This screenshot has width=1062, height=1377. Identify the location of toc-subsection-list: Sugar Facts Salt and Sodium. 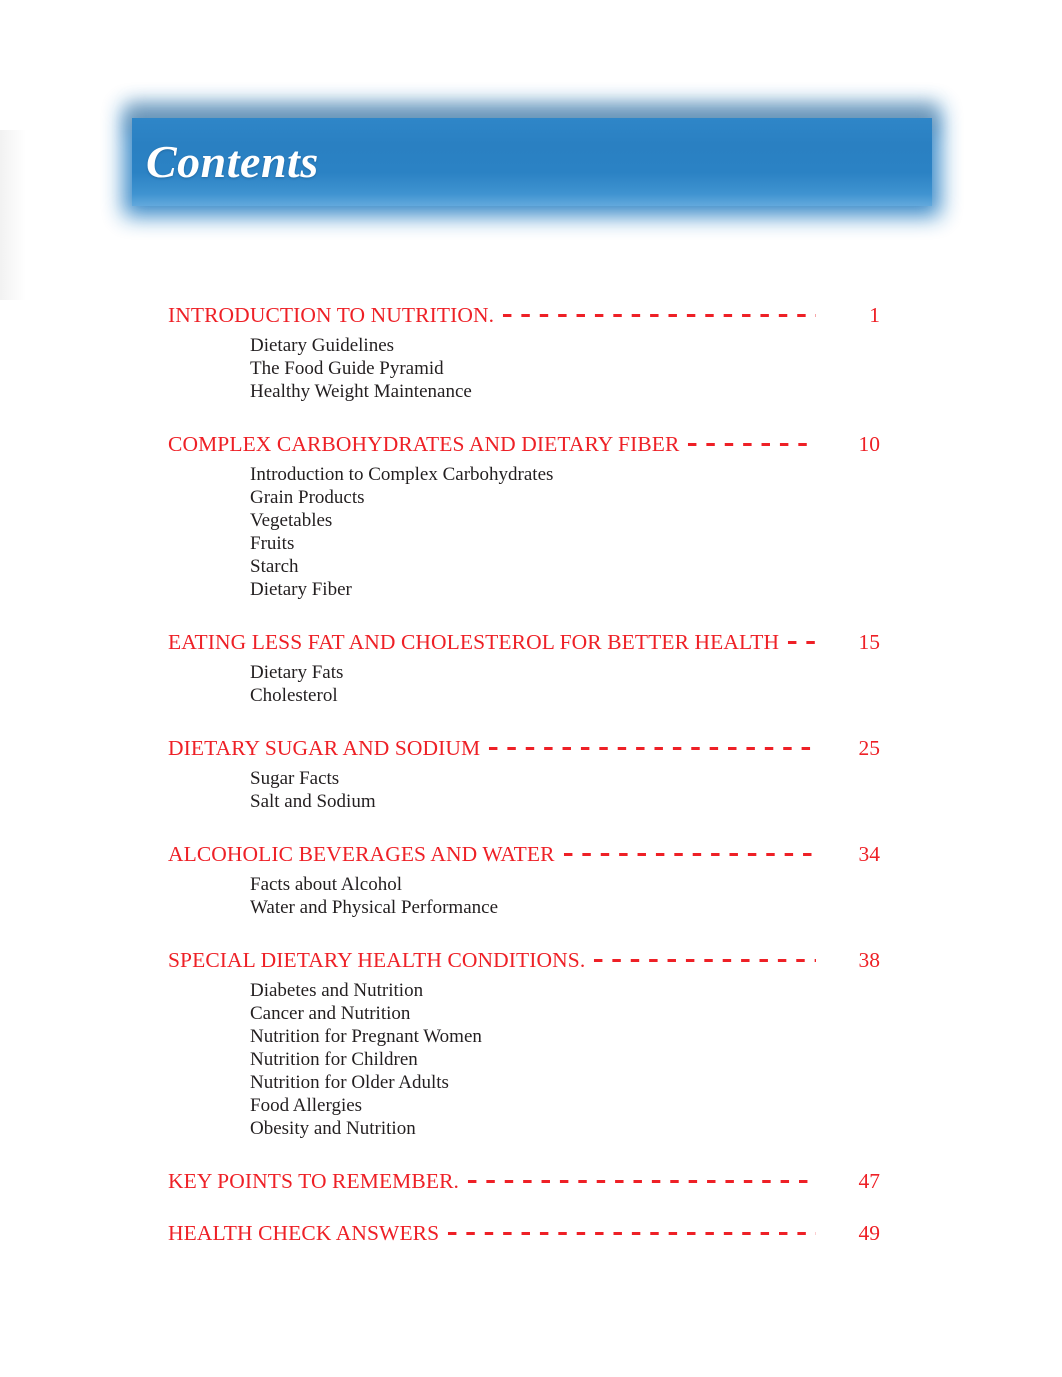
(524, 790).